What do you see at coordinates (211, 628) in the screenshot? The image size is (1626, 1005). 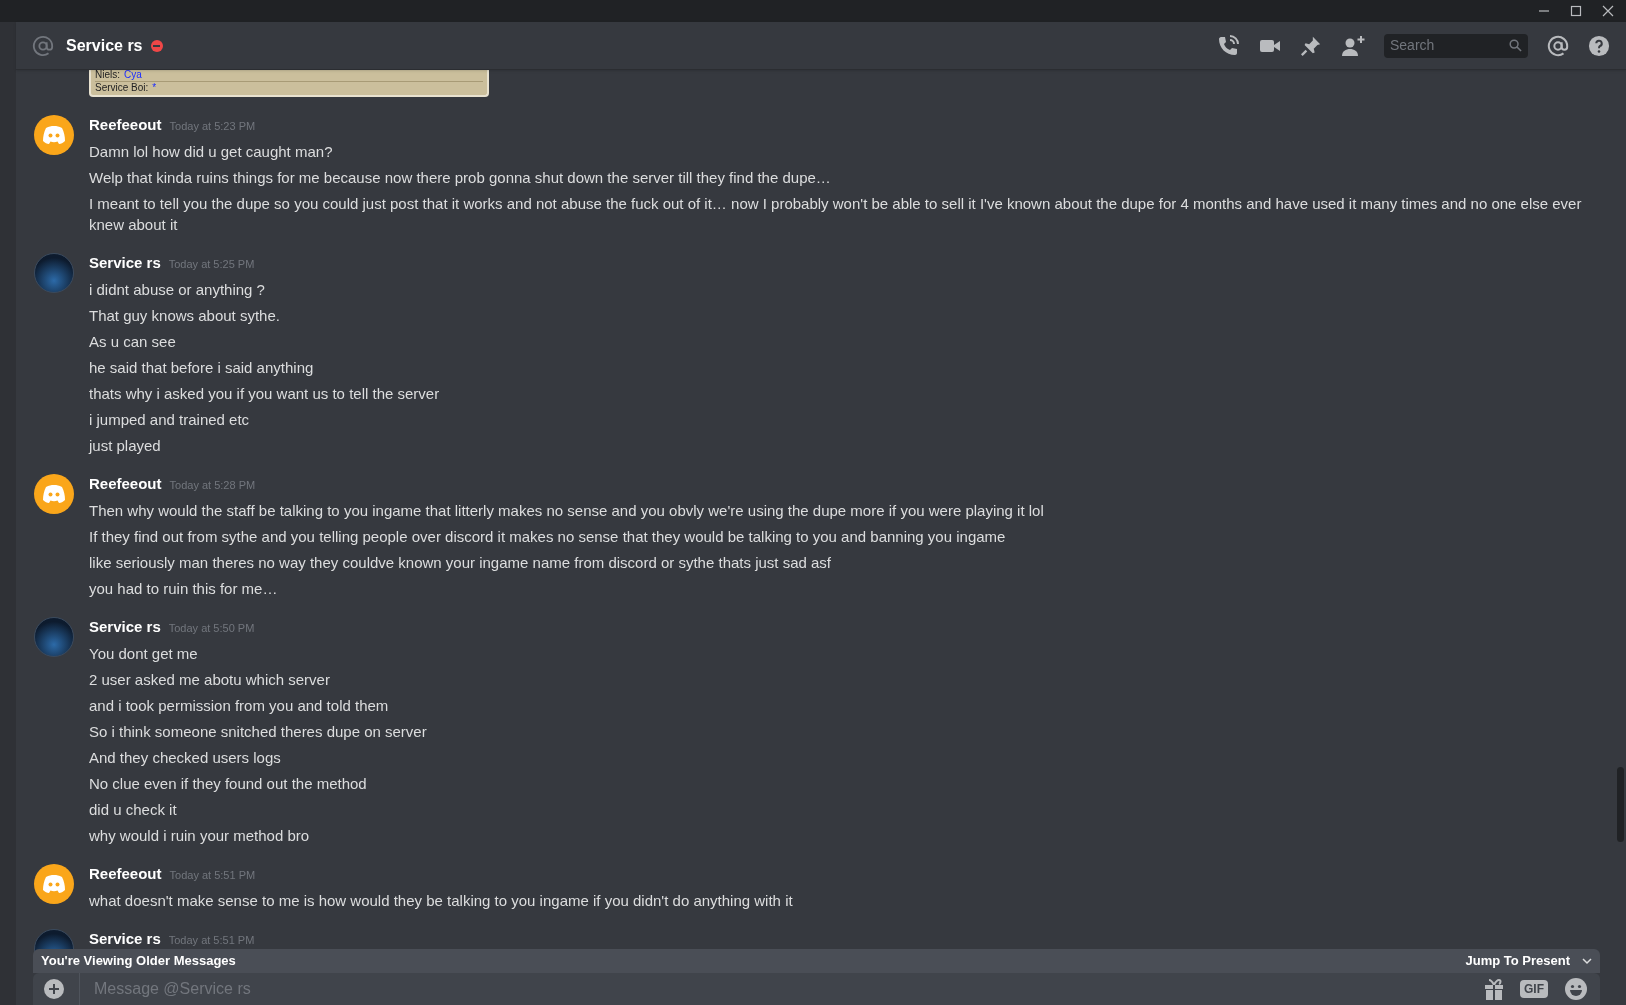 I see `message-timestamp: Today at 5:50 PM` at bounding box center [211, 628].